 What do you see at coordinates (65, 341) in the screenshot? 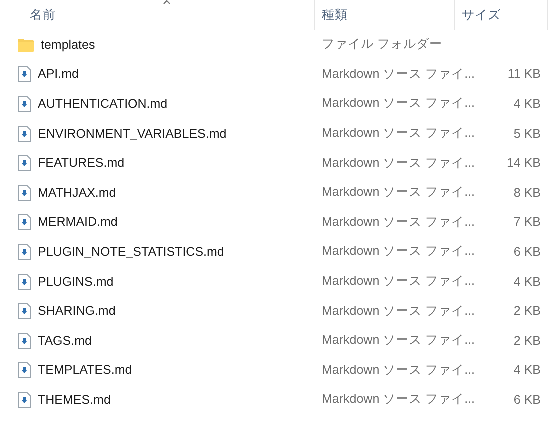
I see `file-name: TAGS.md` at bounding box center [65, 341].